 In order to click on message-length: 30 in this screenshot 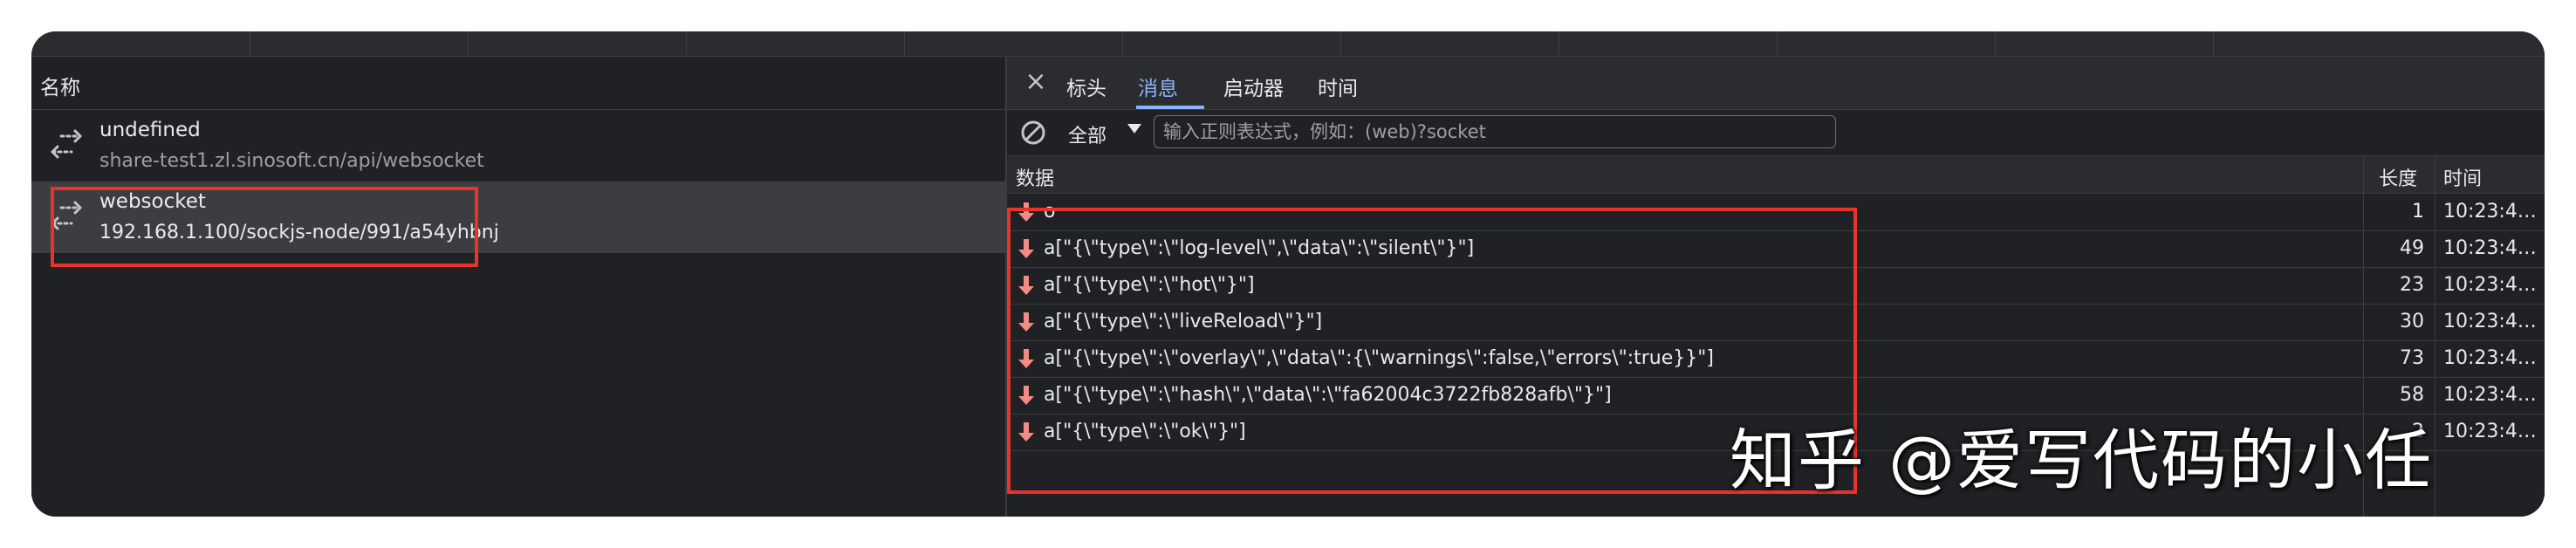, I will do `click(2412, 322)`.